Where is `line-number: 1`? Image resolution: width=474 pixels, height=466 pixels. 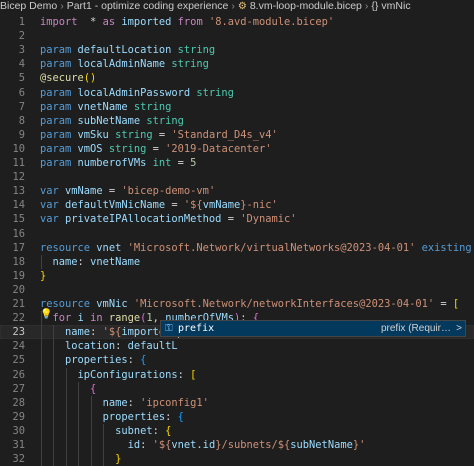
line-number: 1 is located at coordinates (12, 22).